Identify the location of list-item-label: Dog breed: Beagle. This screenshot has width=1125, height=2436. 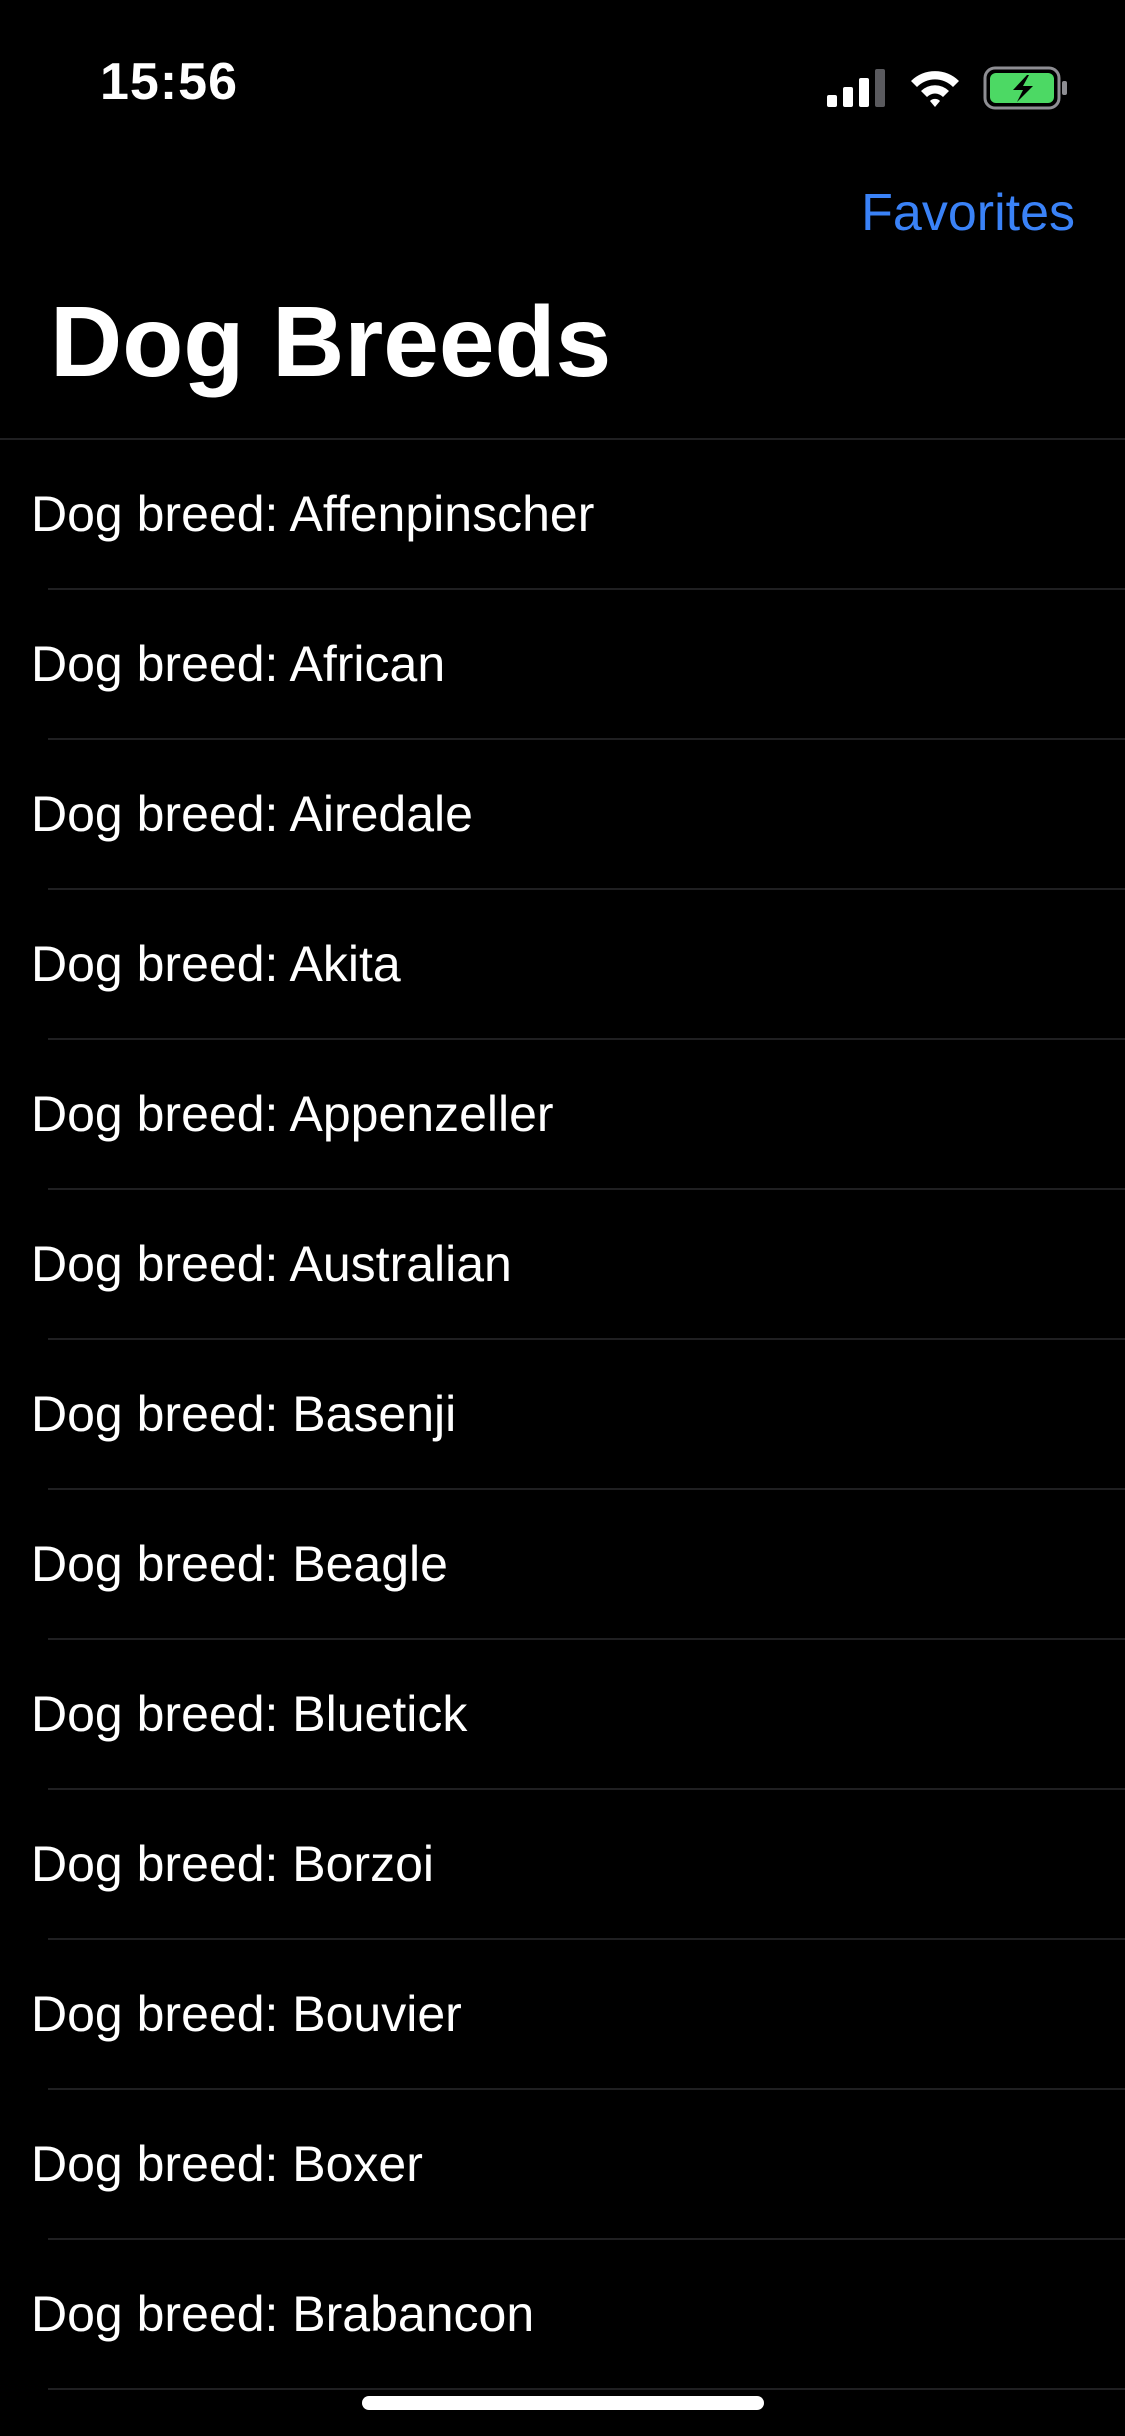
(239, 1564).